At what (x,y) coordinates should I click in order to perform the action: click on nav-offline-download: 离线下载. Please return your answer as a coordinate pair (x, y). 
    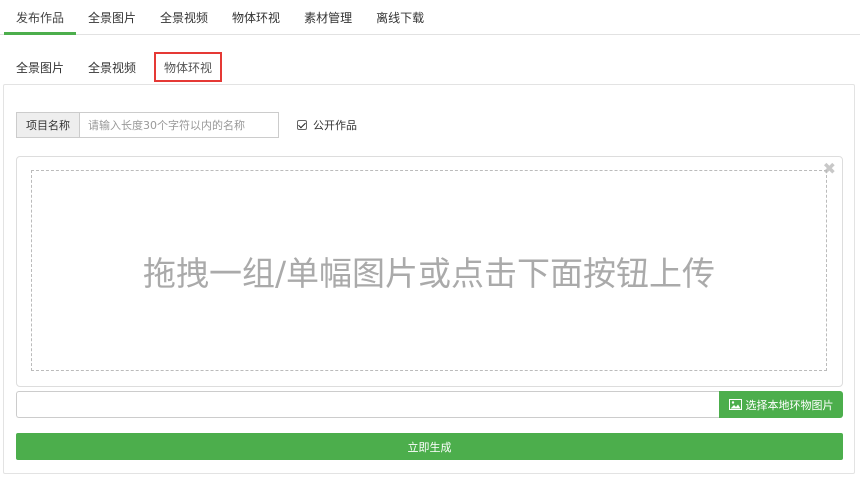
    Looking at the image, I should click on (400, 17).